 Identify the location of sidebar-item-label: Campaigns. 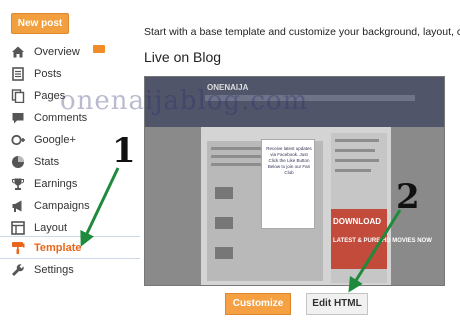
(62, 206).